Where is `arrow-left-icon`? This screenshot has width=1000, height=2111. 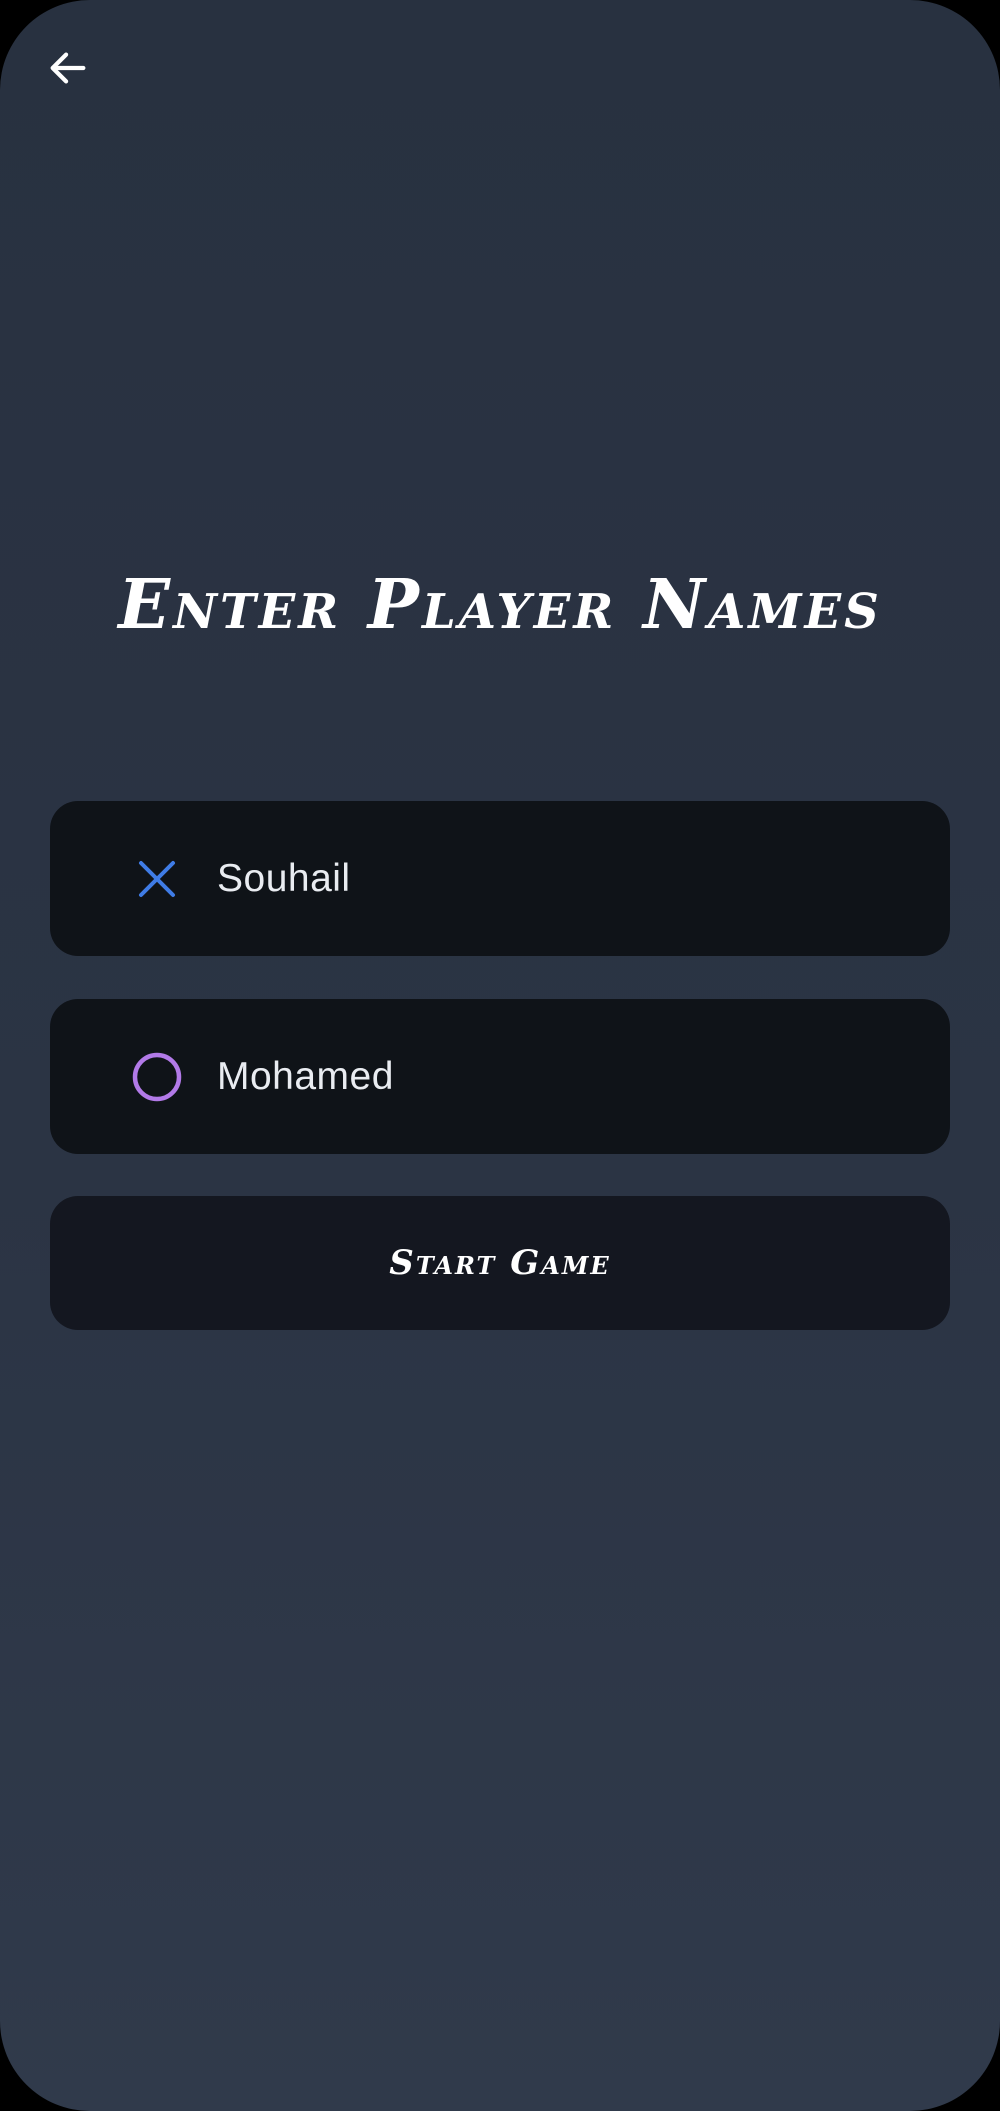 arrow-left-icon is located at coordinates (68, 68).